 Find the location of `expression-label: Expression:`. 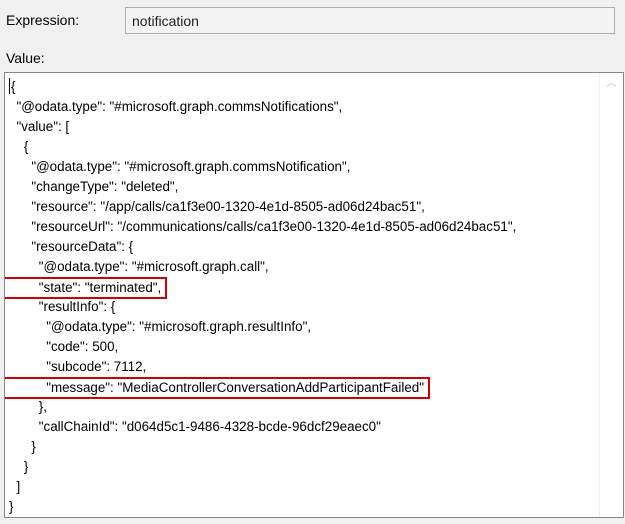

expression-label: Expression: is located at coordinates (43, 20).